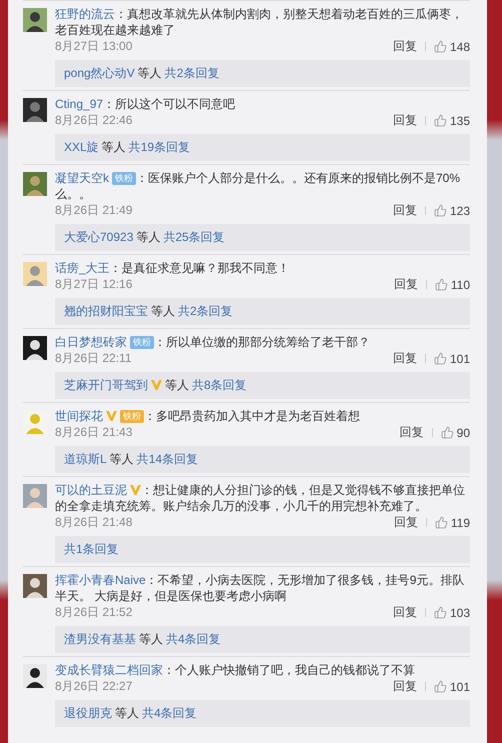 This screenshot has width=502, height=743. Describe the element at coordinates (93, 612) in the screenshot. I see `comment-date: 8月26日 21:52` at that location.